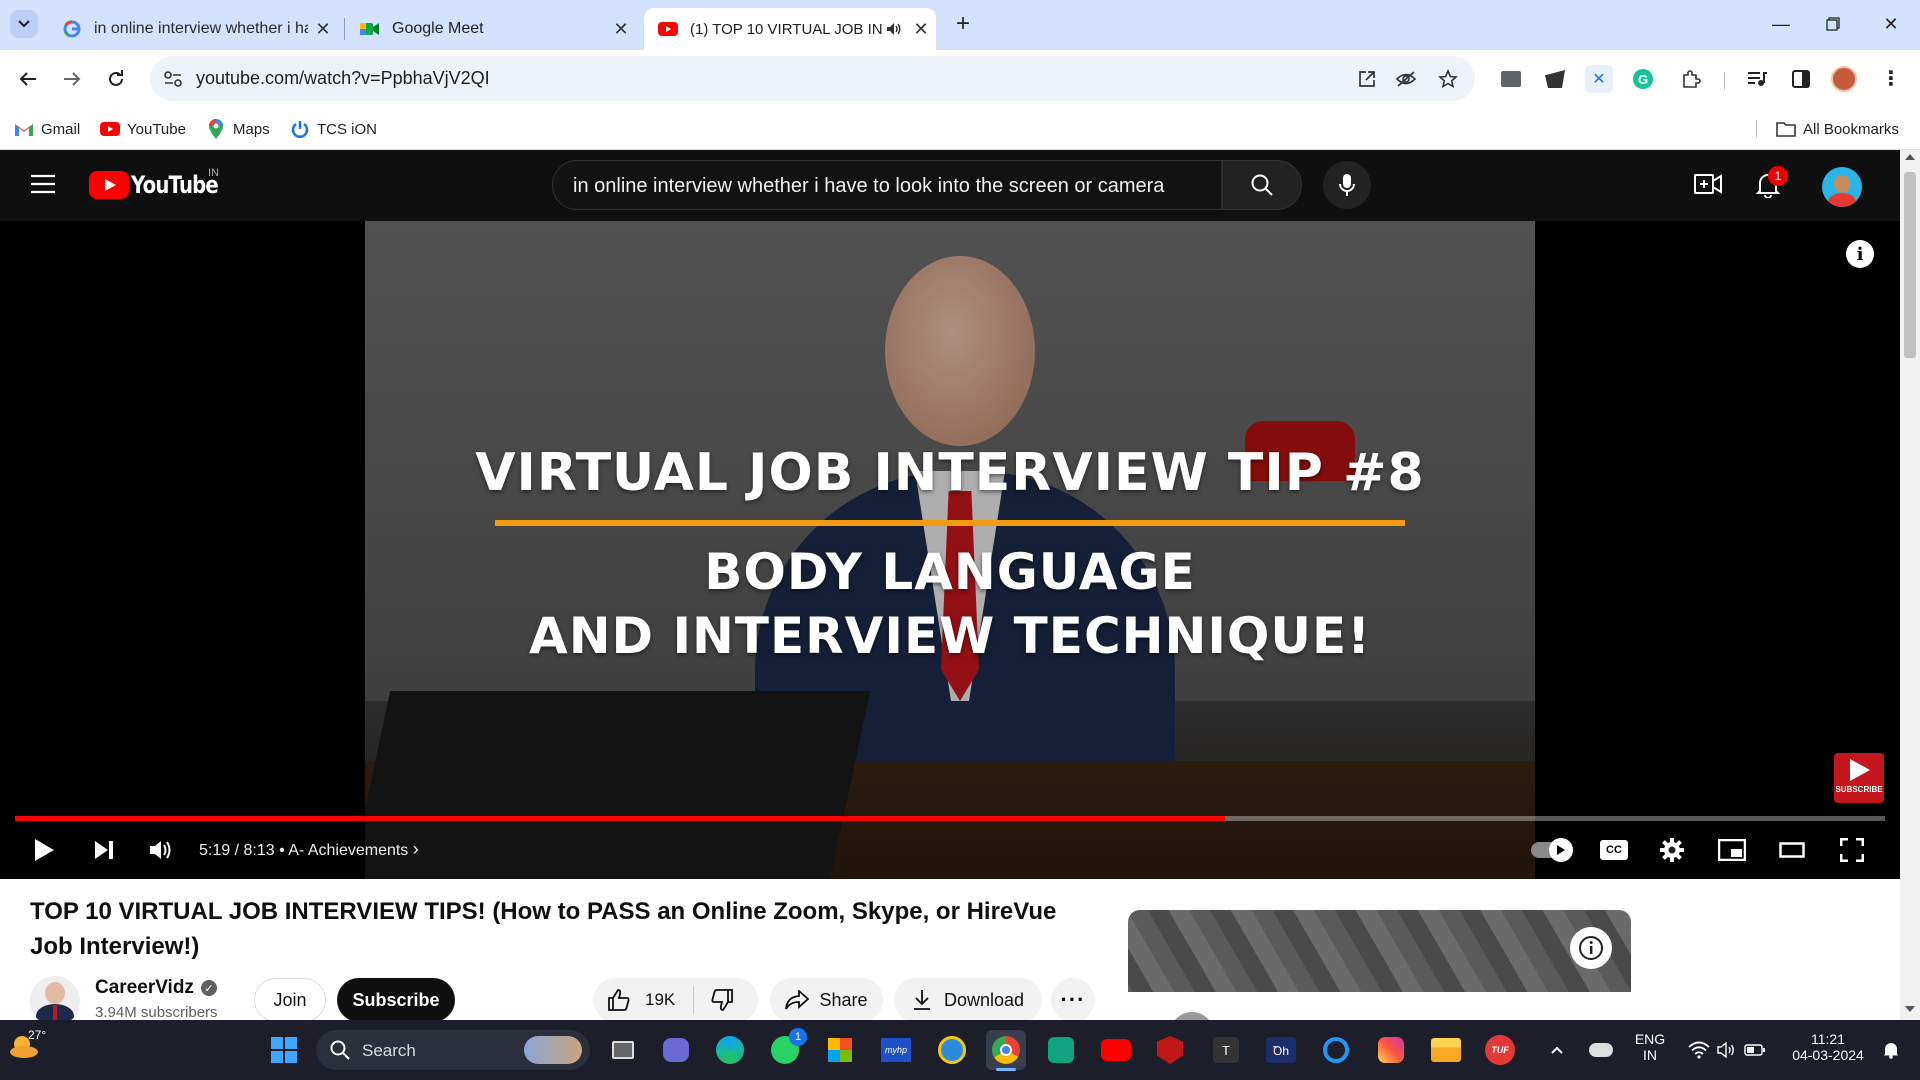 The width and height of the screenshot is (1920, 1080). Describe the element at coordinates (55, 1001) in the screenshot. I see `channel-avatar` at that location.